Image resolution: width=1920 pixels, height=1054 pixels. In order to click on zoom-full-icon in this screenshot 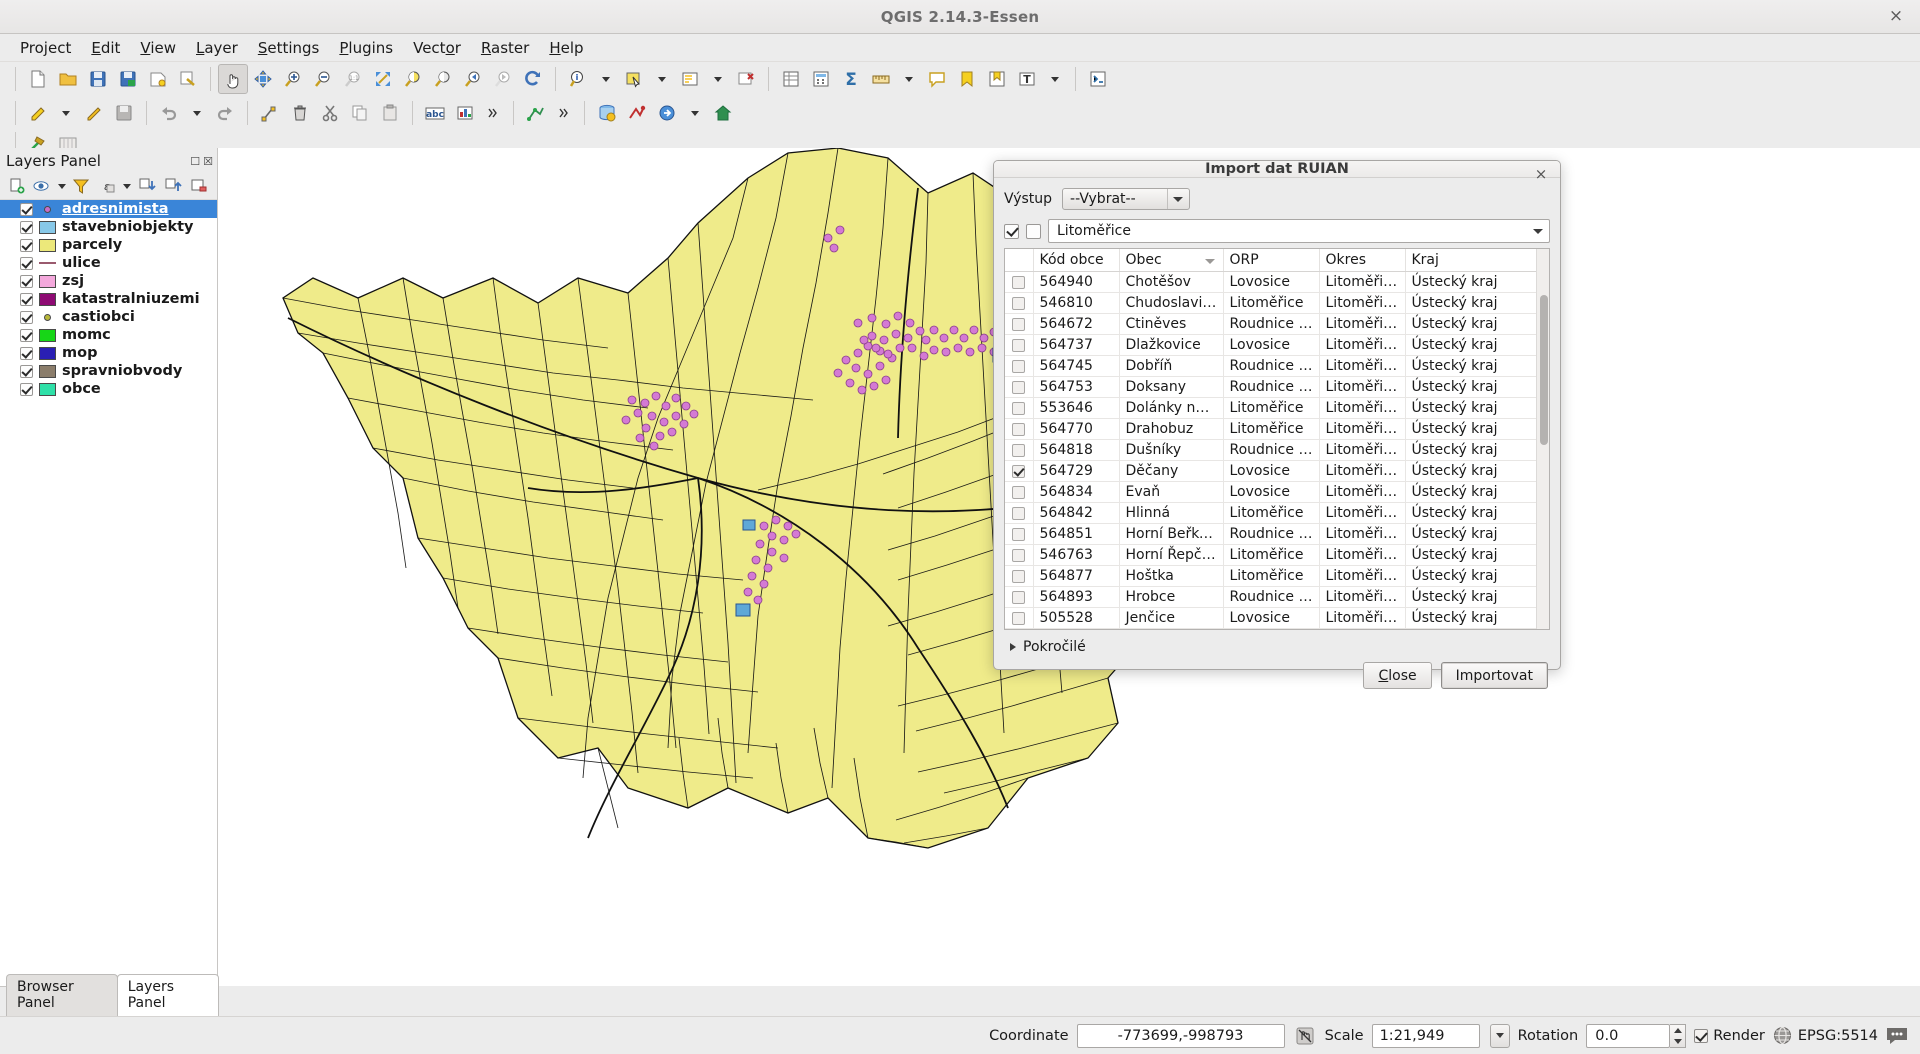, I will do `click(383, 79)`.